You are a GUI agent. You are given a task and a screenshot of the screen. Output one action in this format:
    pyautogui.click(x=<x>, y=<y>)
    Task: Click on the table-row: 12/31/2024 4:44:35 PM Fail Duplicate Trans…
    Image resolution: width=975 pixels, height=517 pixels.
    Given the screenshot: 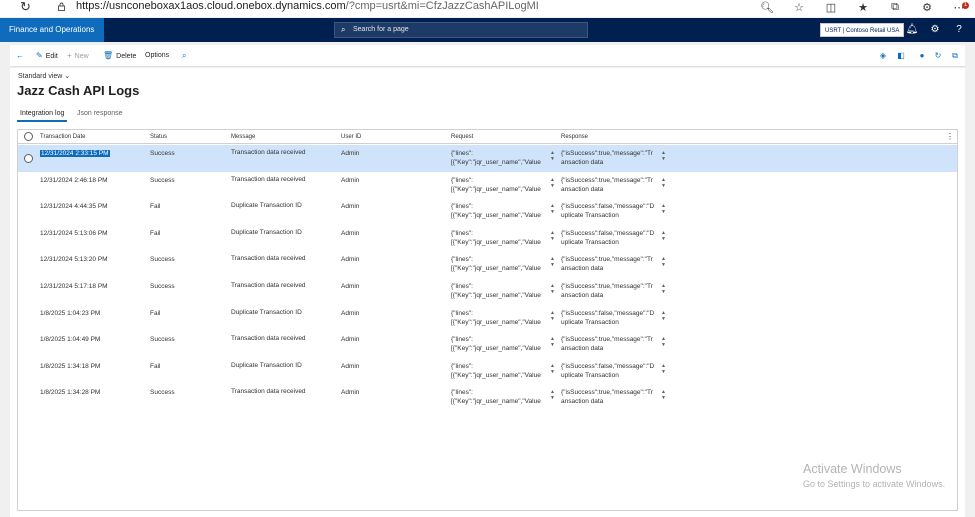 What is the action you would take?
    pyautogui.click(x=487, y=211)
    